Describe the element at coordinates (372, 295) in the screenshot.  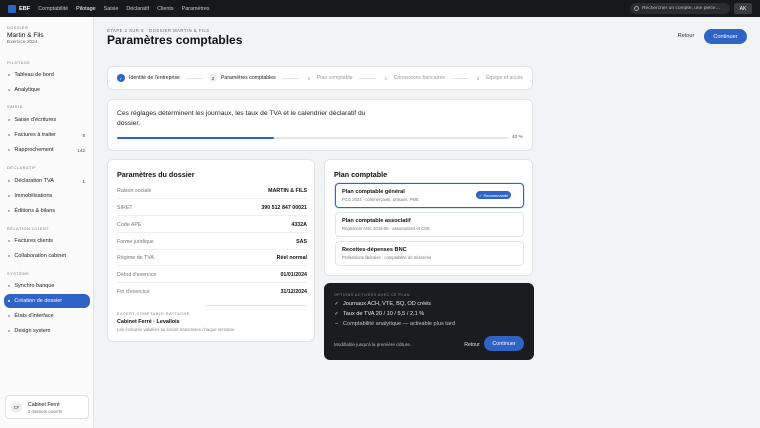
I see `summary-eyebrow: OPTIONS ACTIVÉES AVEC CE PLAN` at that location.